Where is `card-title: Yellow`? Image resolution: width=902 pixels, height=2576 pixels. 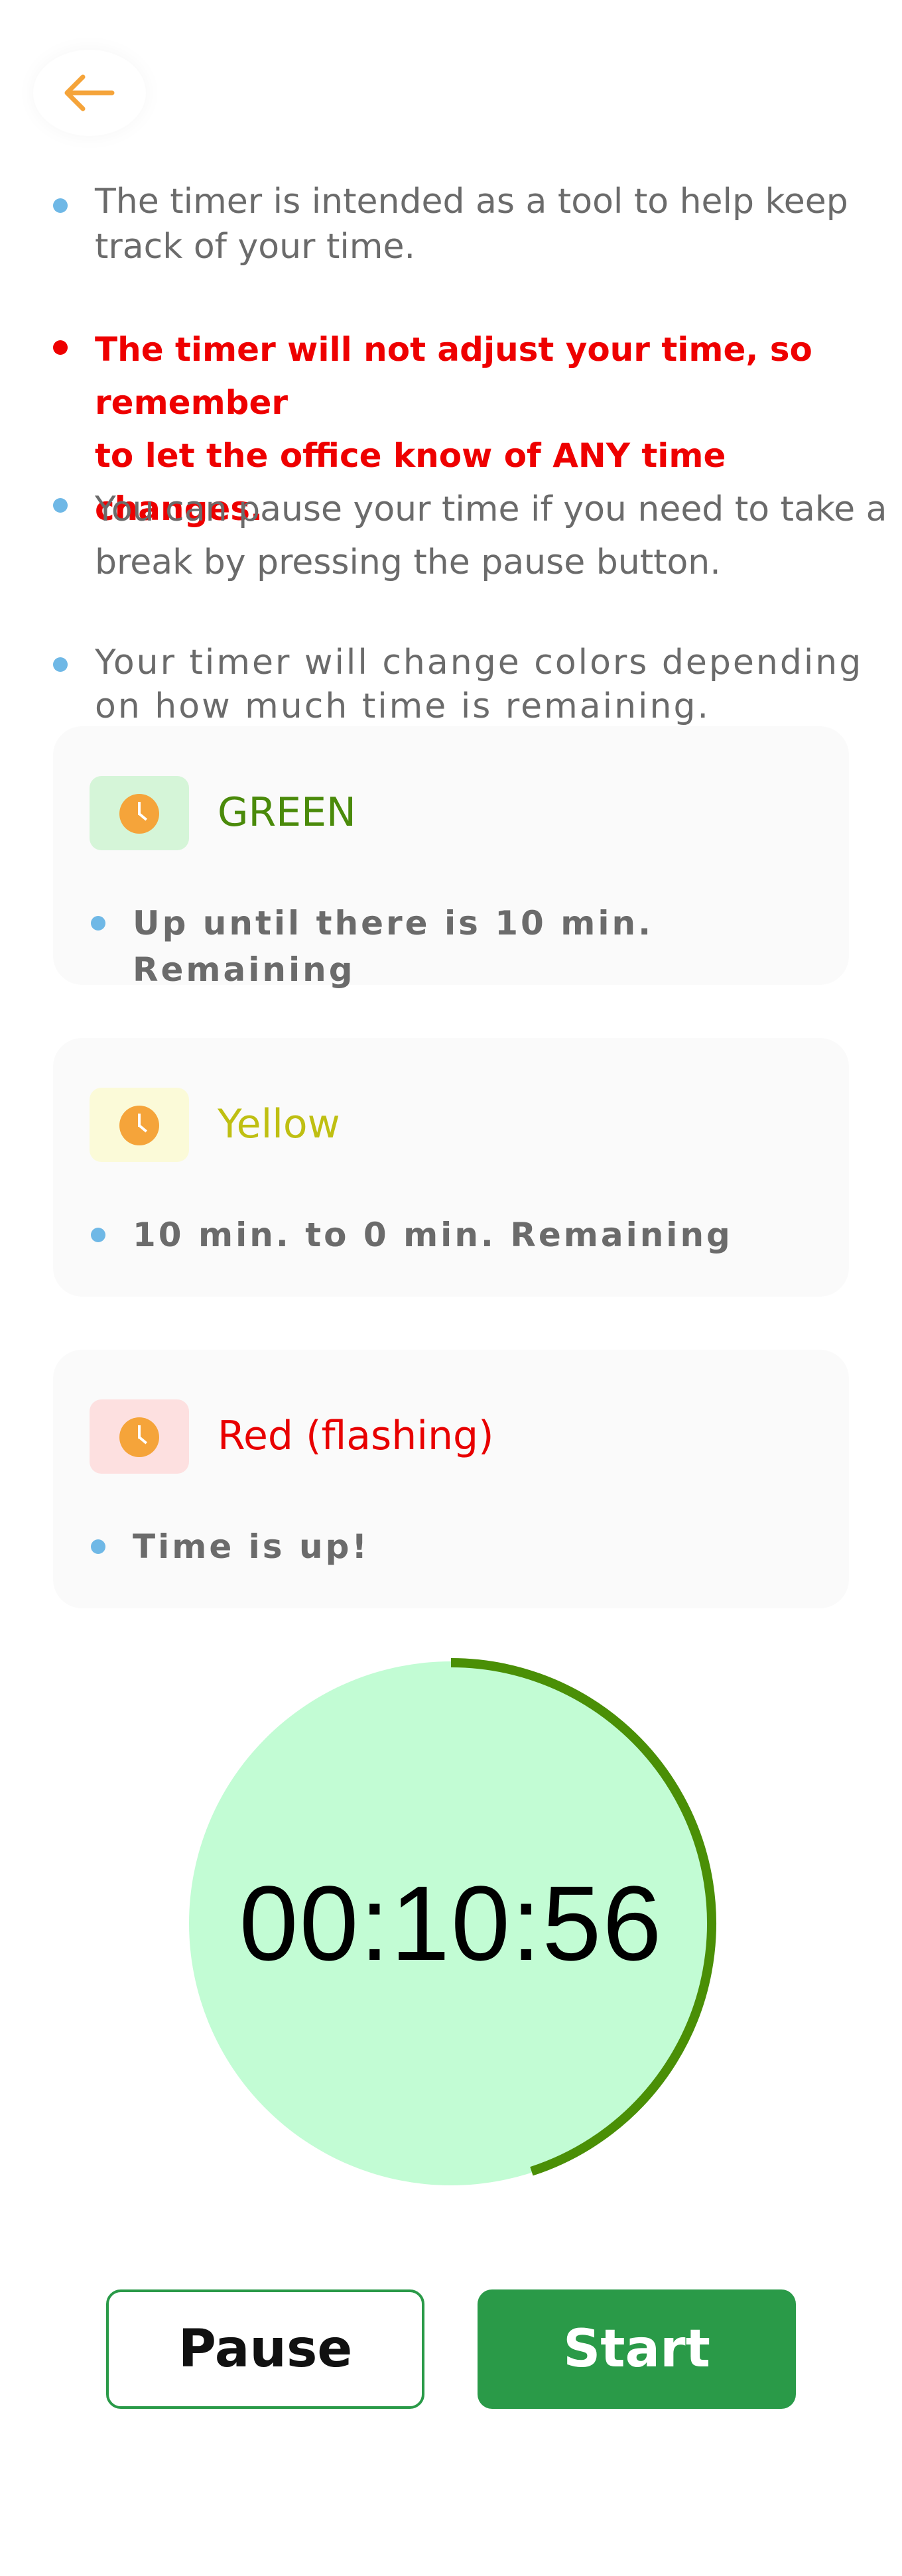 card-title: Yellow is located at coordinates (279, 1124).